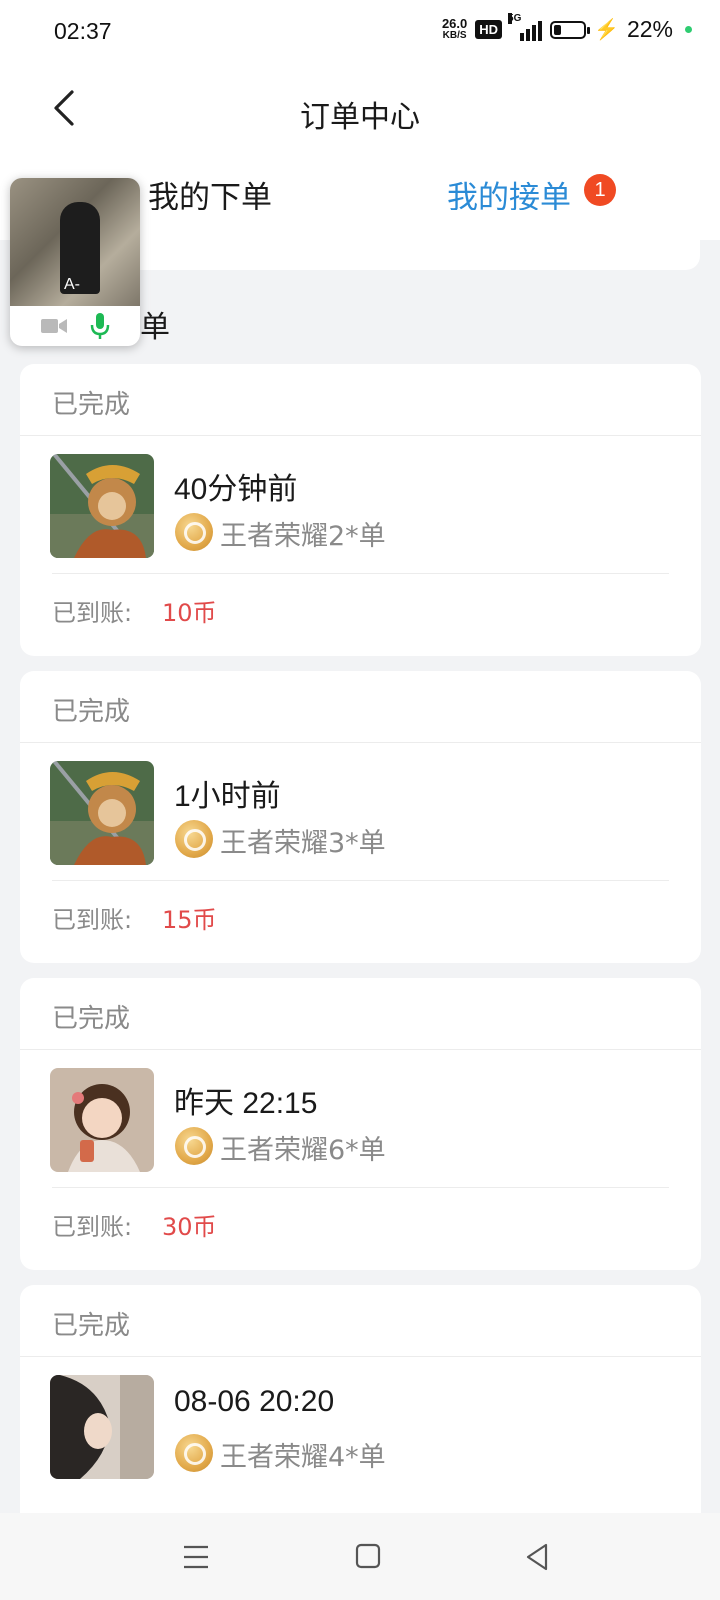 The image size is (720, 1600). I want to click on home-button, so click(368, 1557).